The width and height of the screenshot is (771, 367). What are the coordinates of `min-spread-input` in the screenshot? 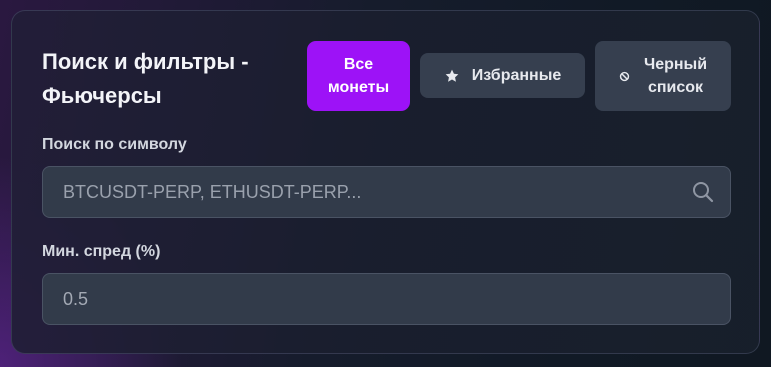 It's located at (386, 299).